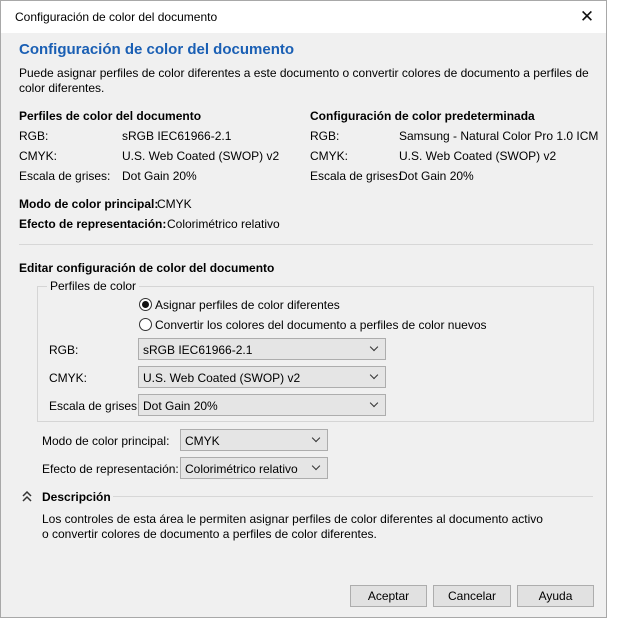  Describe the element at coordinates (223, 224) in the screenshot. I see `rendering-intent-value: Colorimétrico relativo` at that location.